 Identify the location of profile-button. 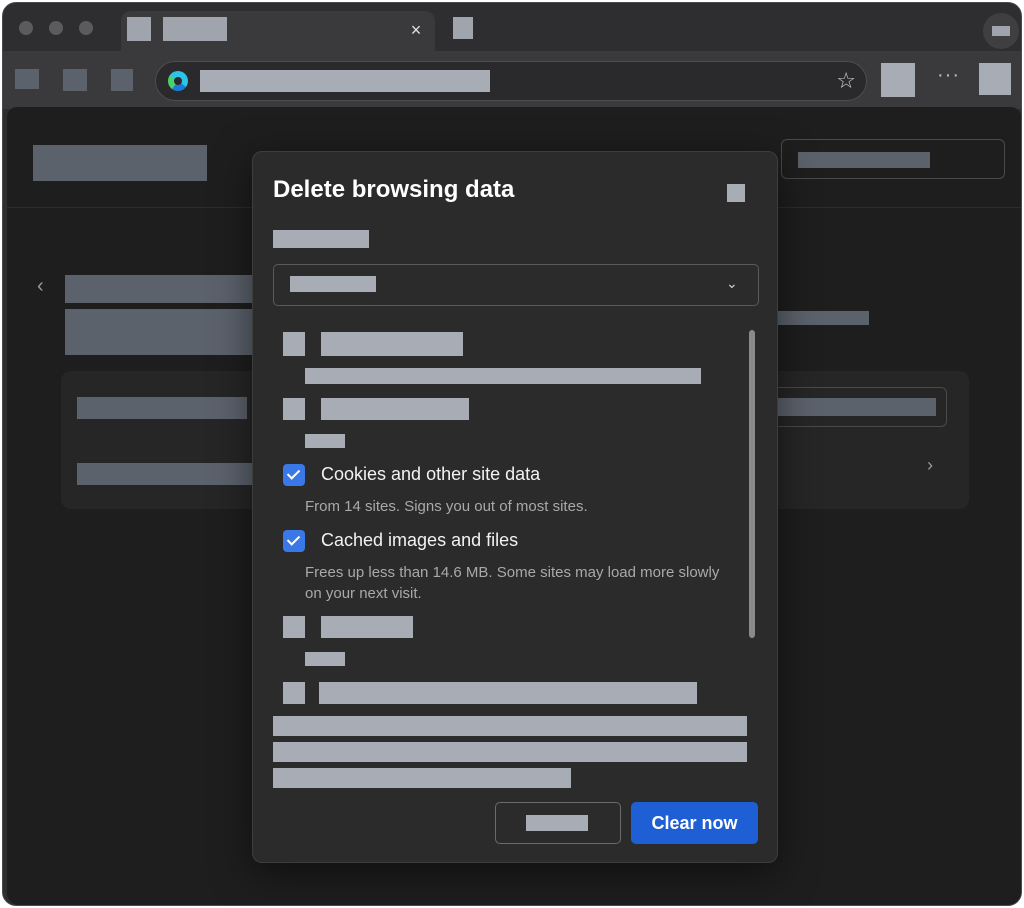
(1001, 31).